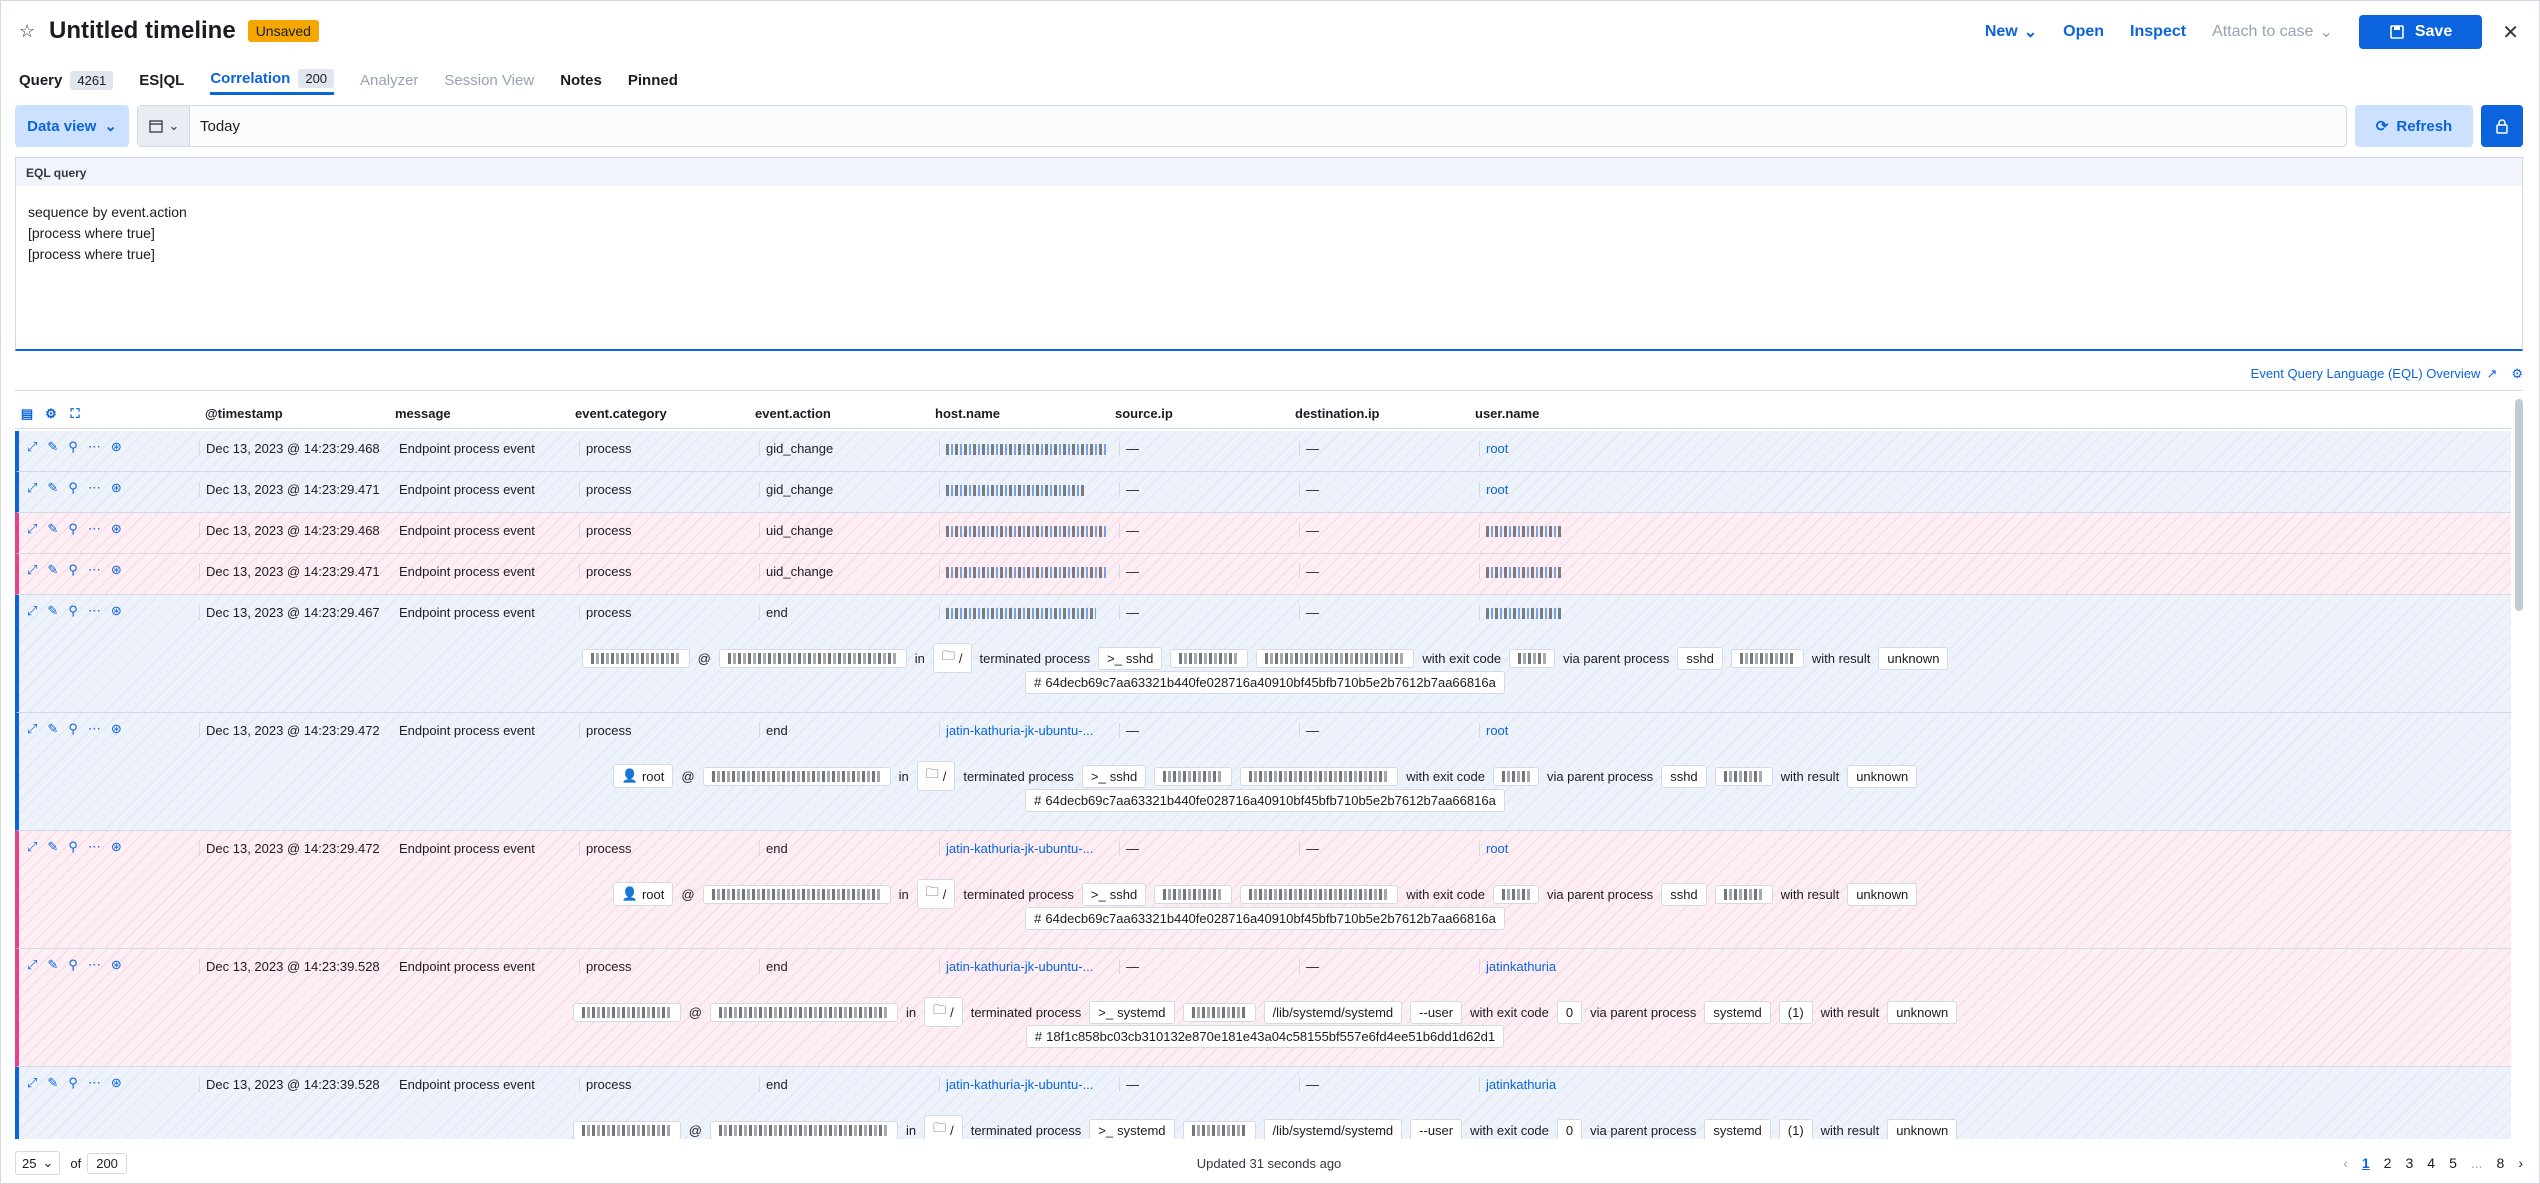 The height and width of the screenshot is (1184, 2540). I want to click on exit-code-pill: 0, so click(1569, 1012).